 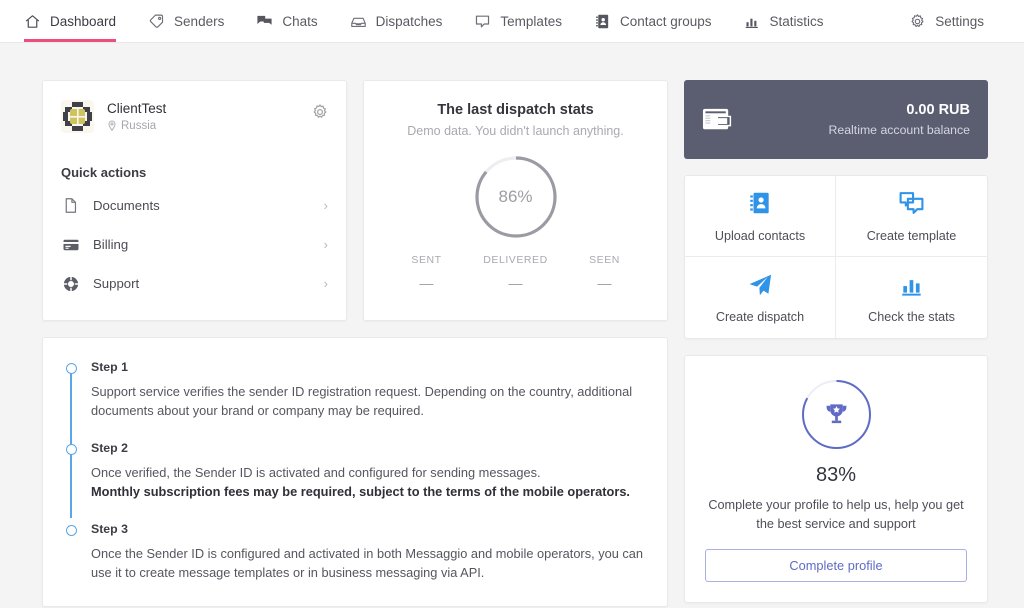 What do you see at coordinates (917, 21) in the screenshot?
I see `gear-icon` at bounding box center [917, 21].